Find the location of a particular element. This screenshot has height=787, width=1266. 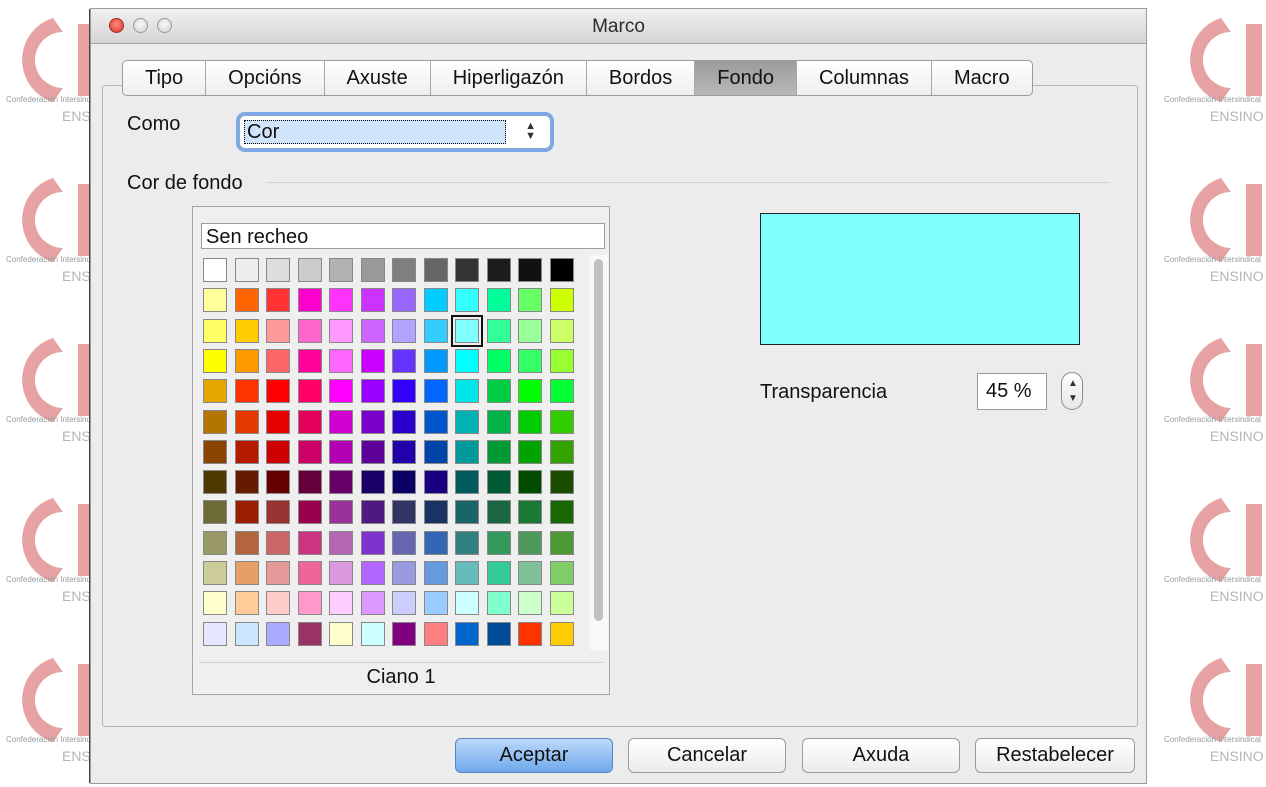

tab-axuste: Axuste is located at coordinates (378, 78).